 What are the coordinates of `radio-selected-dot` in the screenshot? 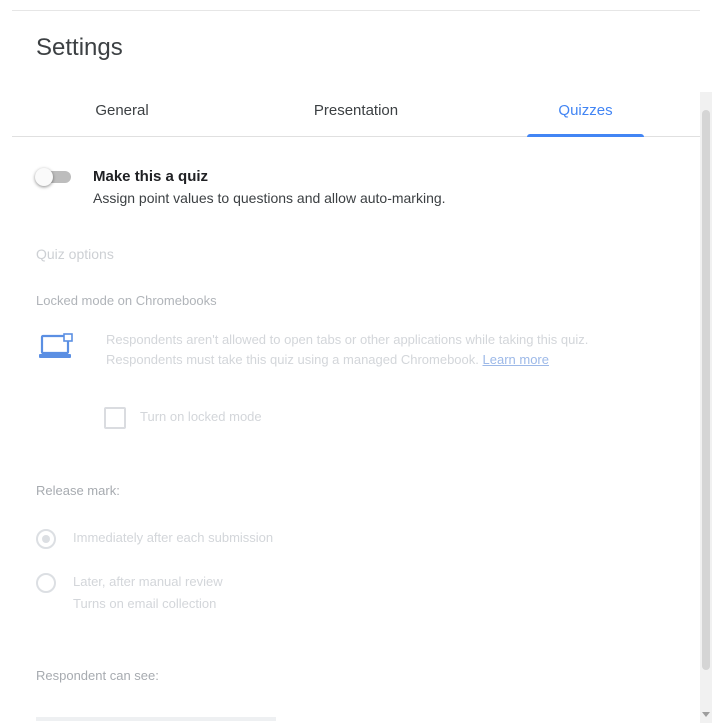 It's located at (46, 539).